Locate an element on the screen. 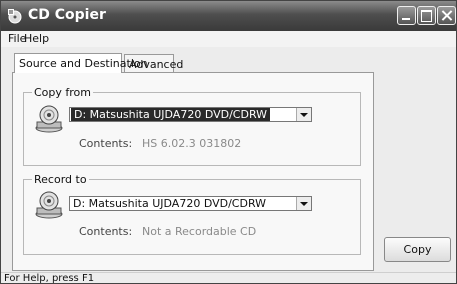 The image size is (457, 284). record-to-drive-select: D: Matsushita UJDA720 DVD/CDRW is located at coordinates (190, 203).